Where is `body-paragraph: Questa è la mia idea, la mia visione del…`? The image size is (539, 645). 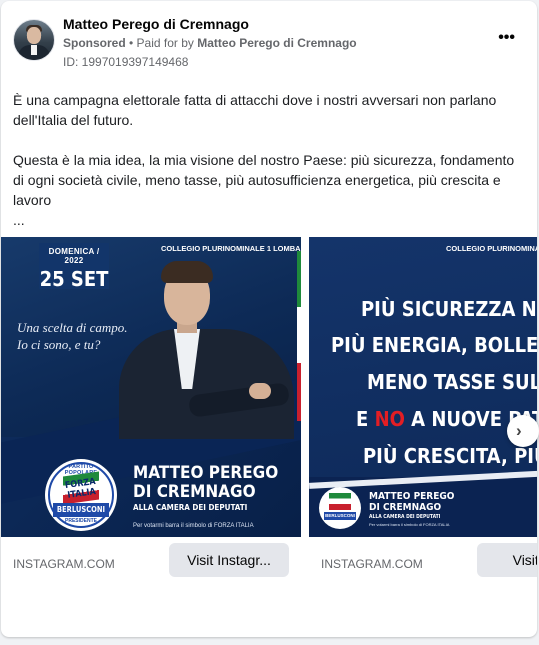 body-paragraph: Questa è la mia idea, la mia visione del… is located at coordinates (264, 180).